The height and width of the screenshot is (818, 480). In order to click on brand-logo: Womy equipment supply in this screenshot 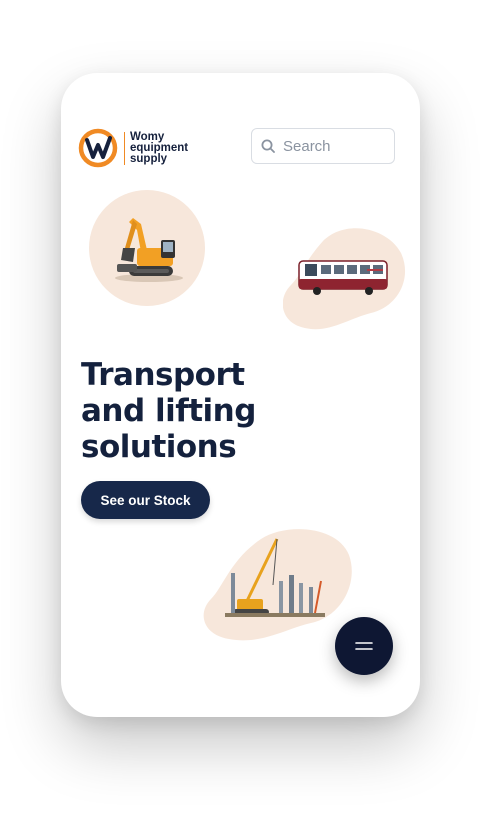, I will do `click(137, 148)`.